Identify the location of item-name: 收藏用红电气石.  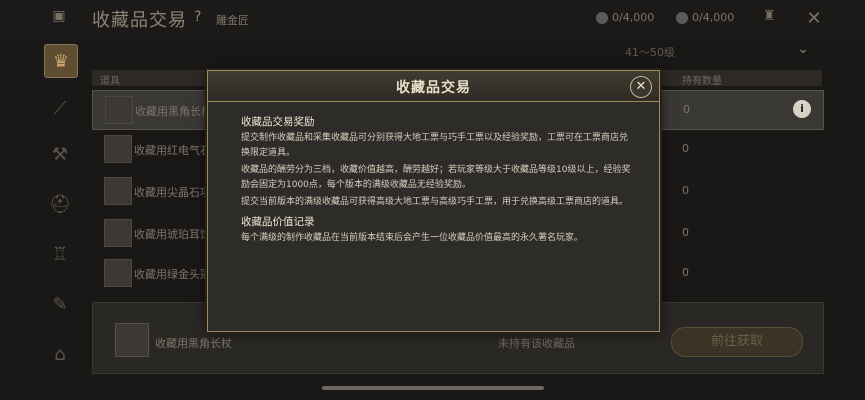
(172, 150).